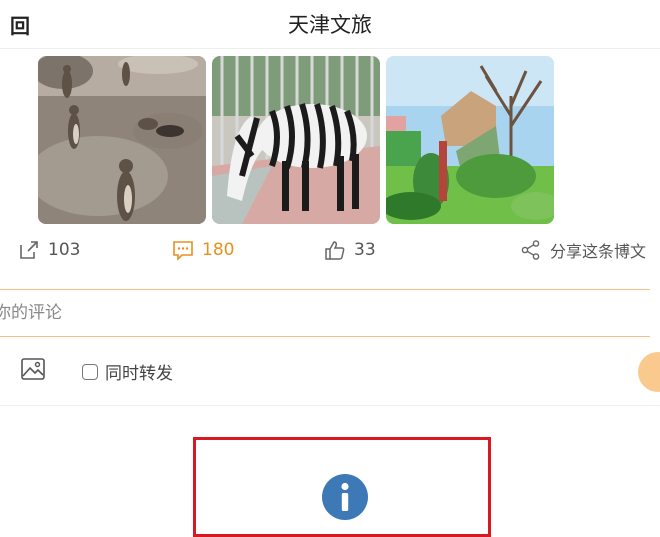  Describe the element at coordinates (139, 374) in the screenshot. I see `repost-toggle-label: 同时转发` at that location.